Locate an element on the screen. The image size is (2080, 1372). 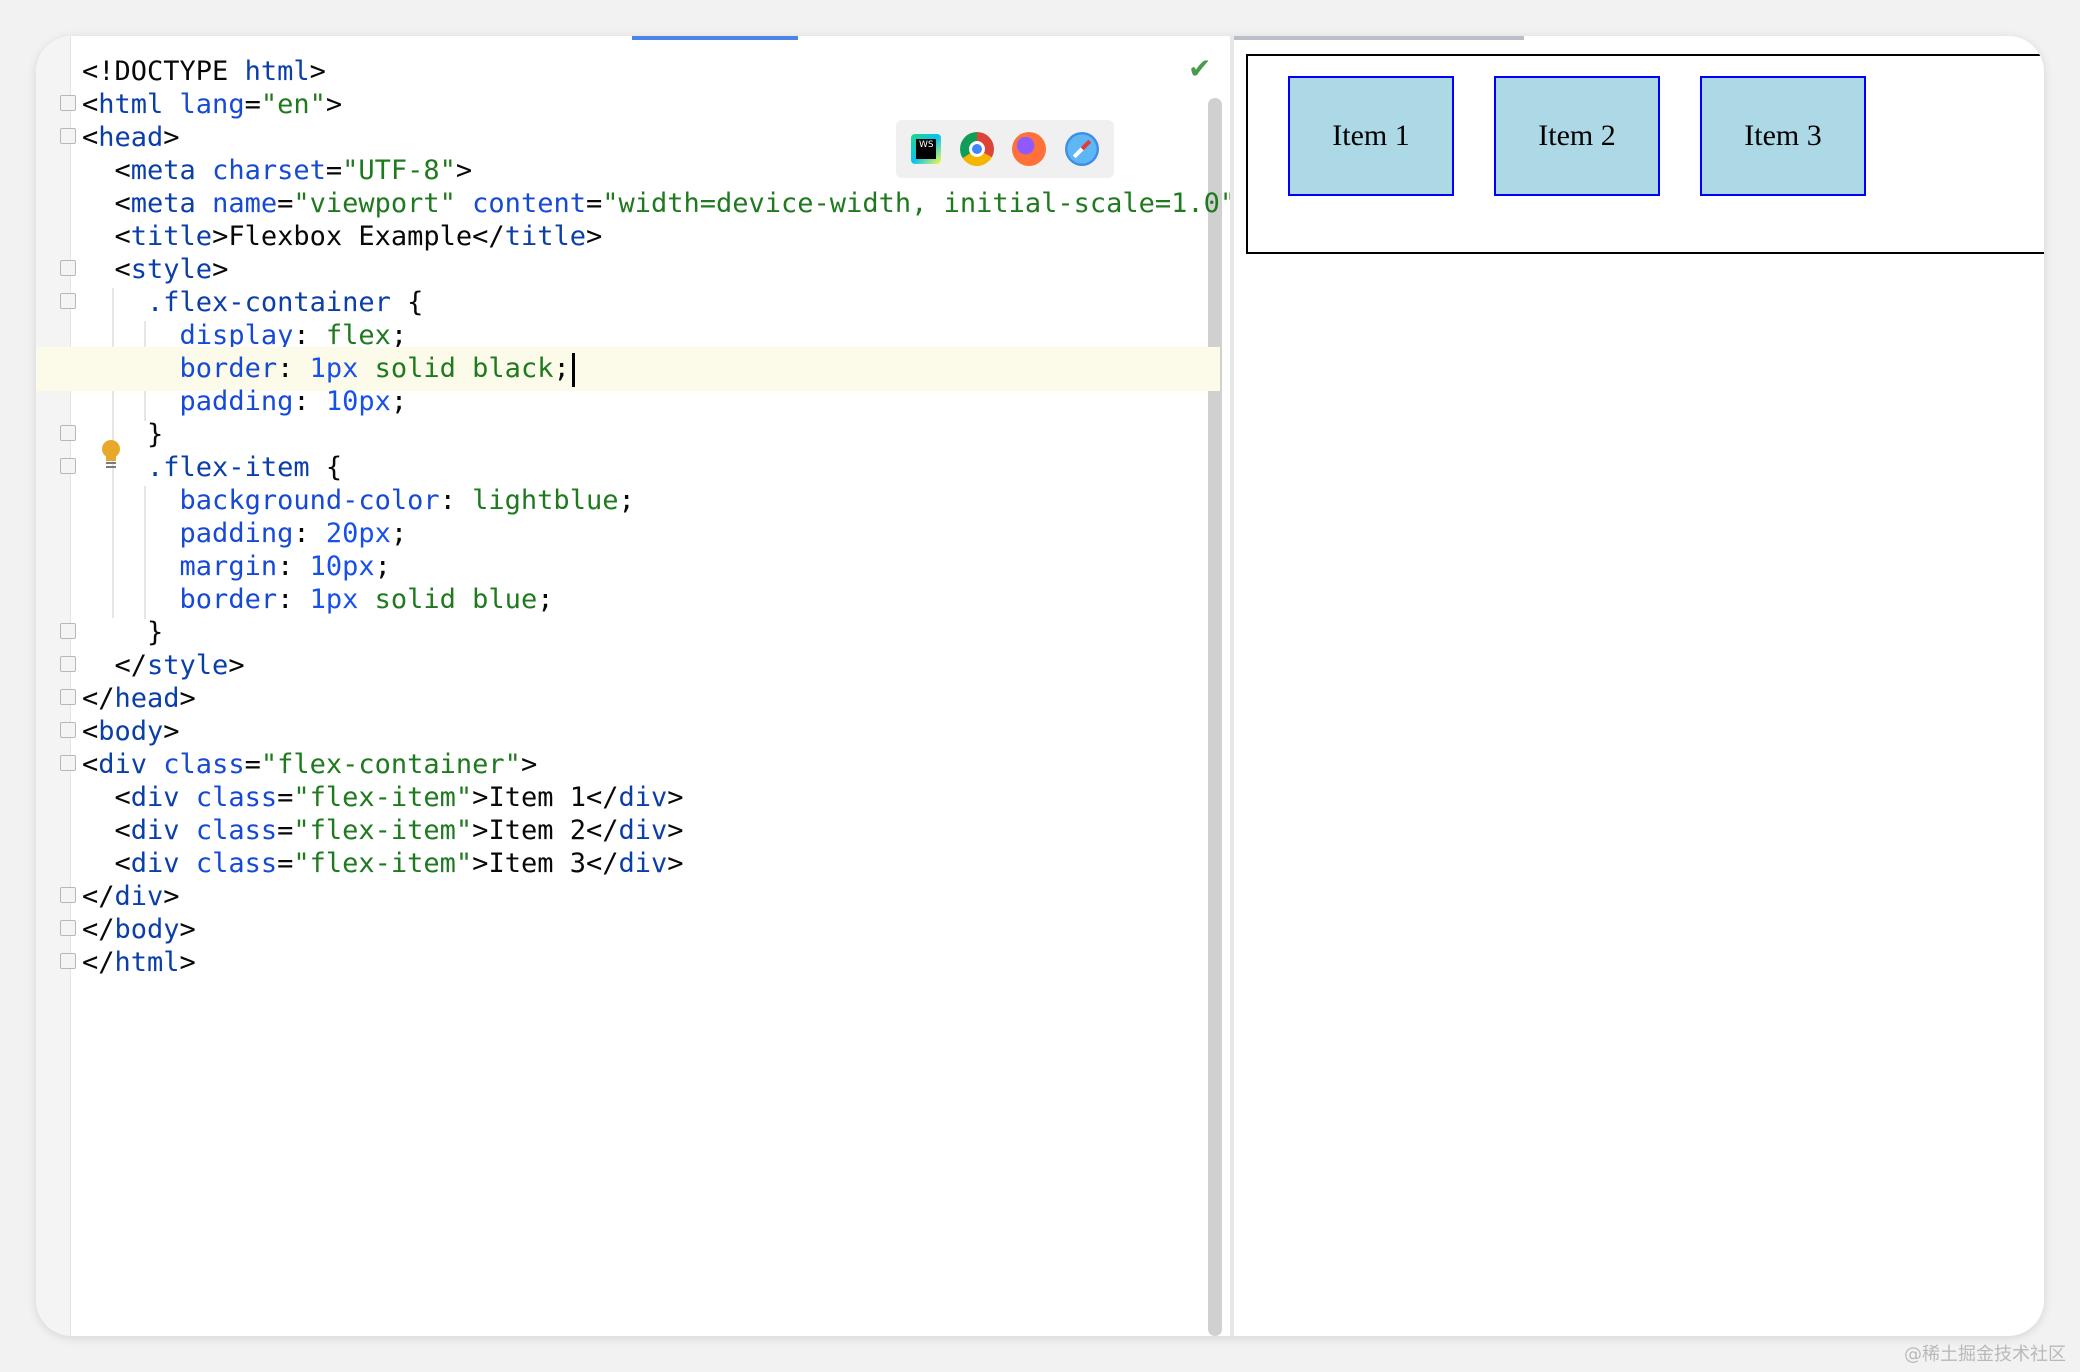
code-line: </html> is located at coordinates (139, 963).